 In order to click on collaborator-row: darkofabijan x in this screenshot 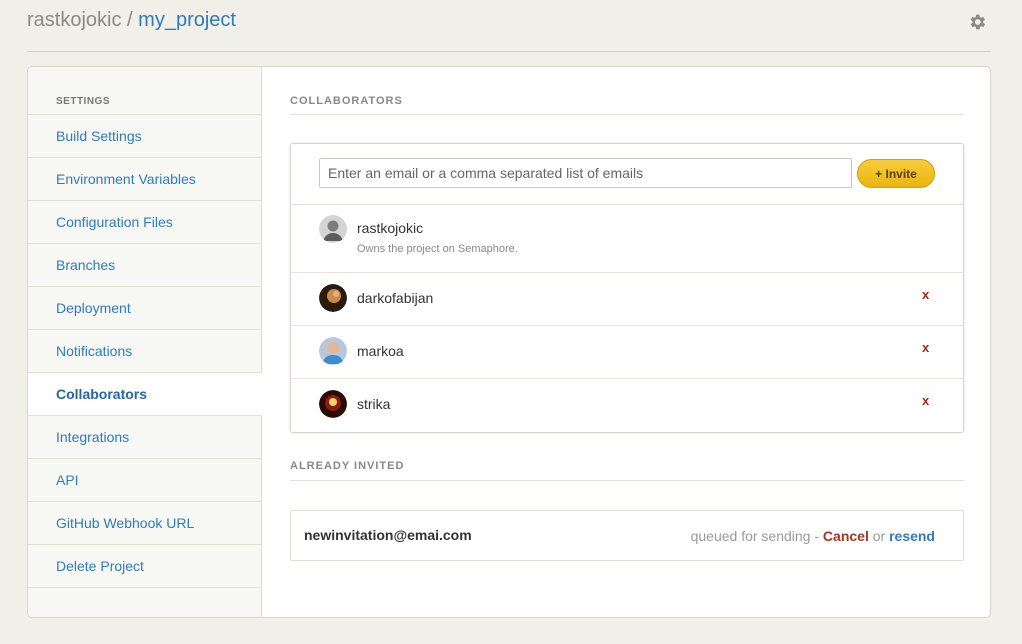, I will do `click(627, 299)`.